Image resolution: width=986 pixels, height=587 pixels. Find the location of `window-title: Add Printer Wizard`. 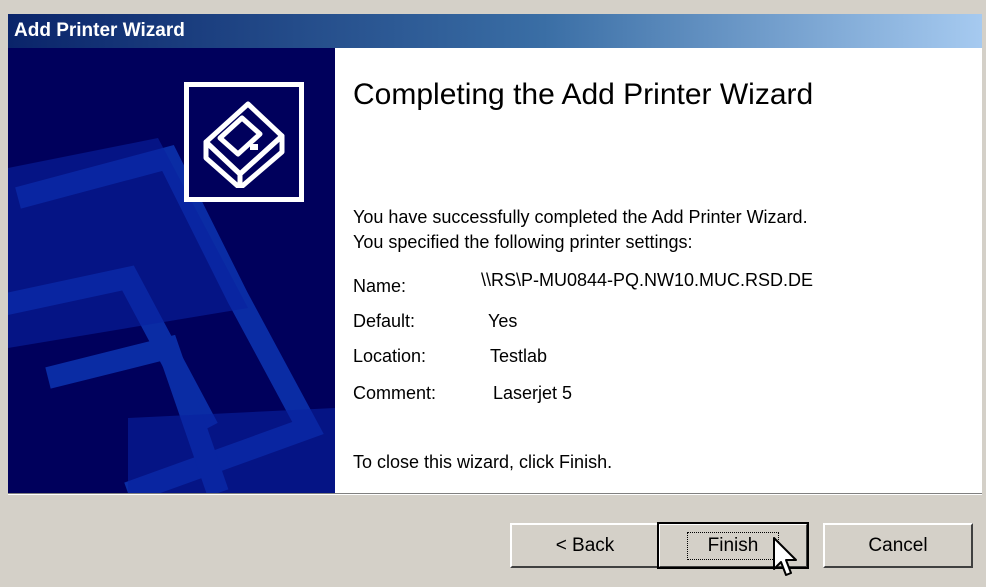

window-title: Add Printer Wizard is located at coordinates (99, 30).